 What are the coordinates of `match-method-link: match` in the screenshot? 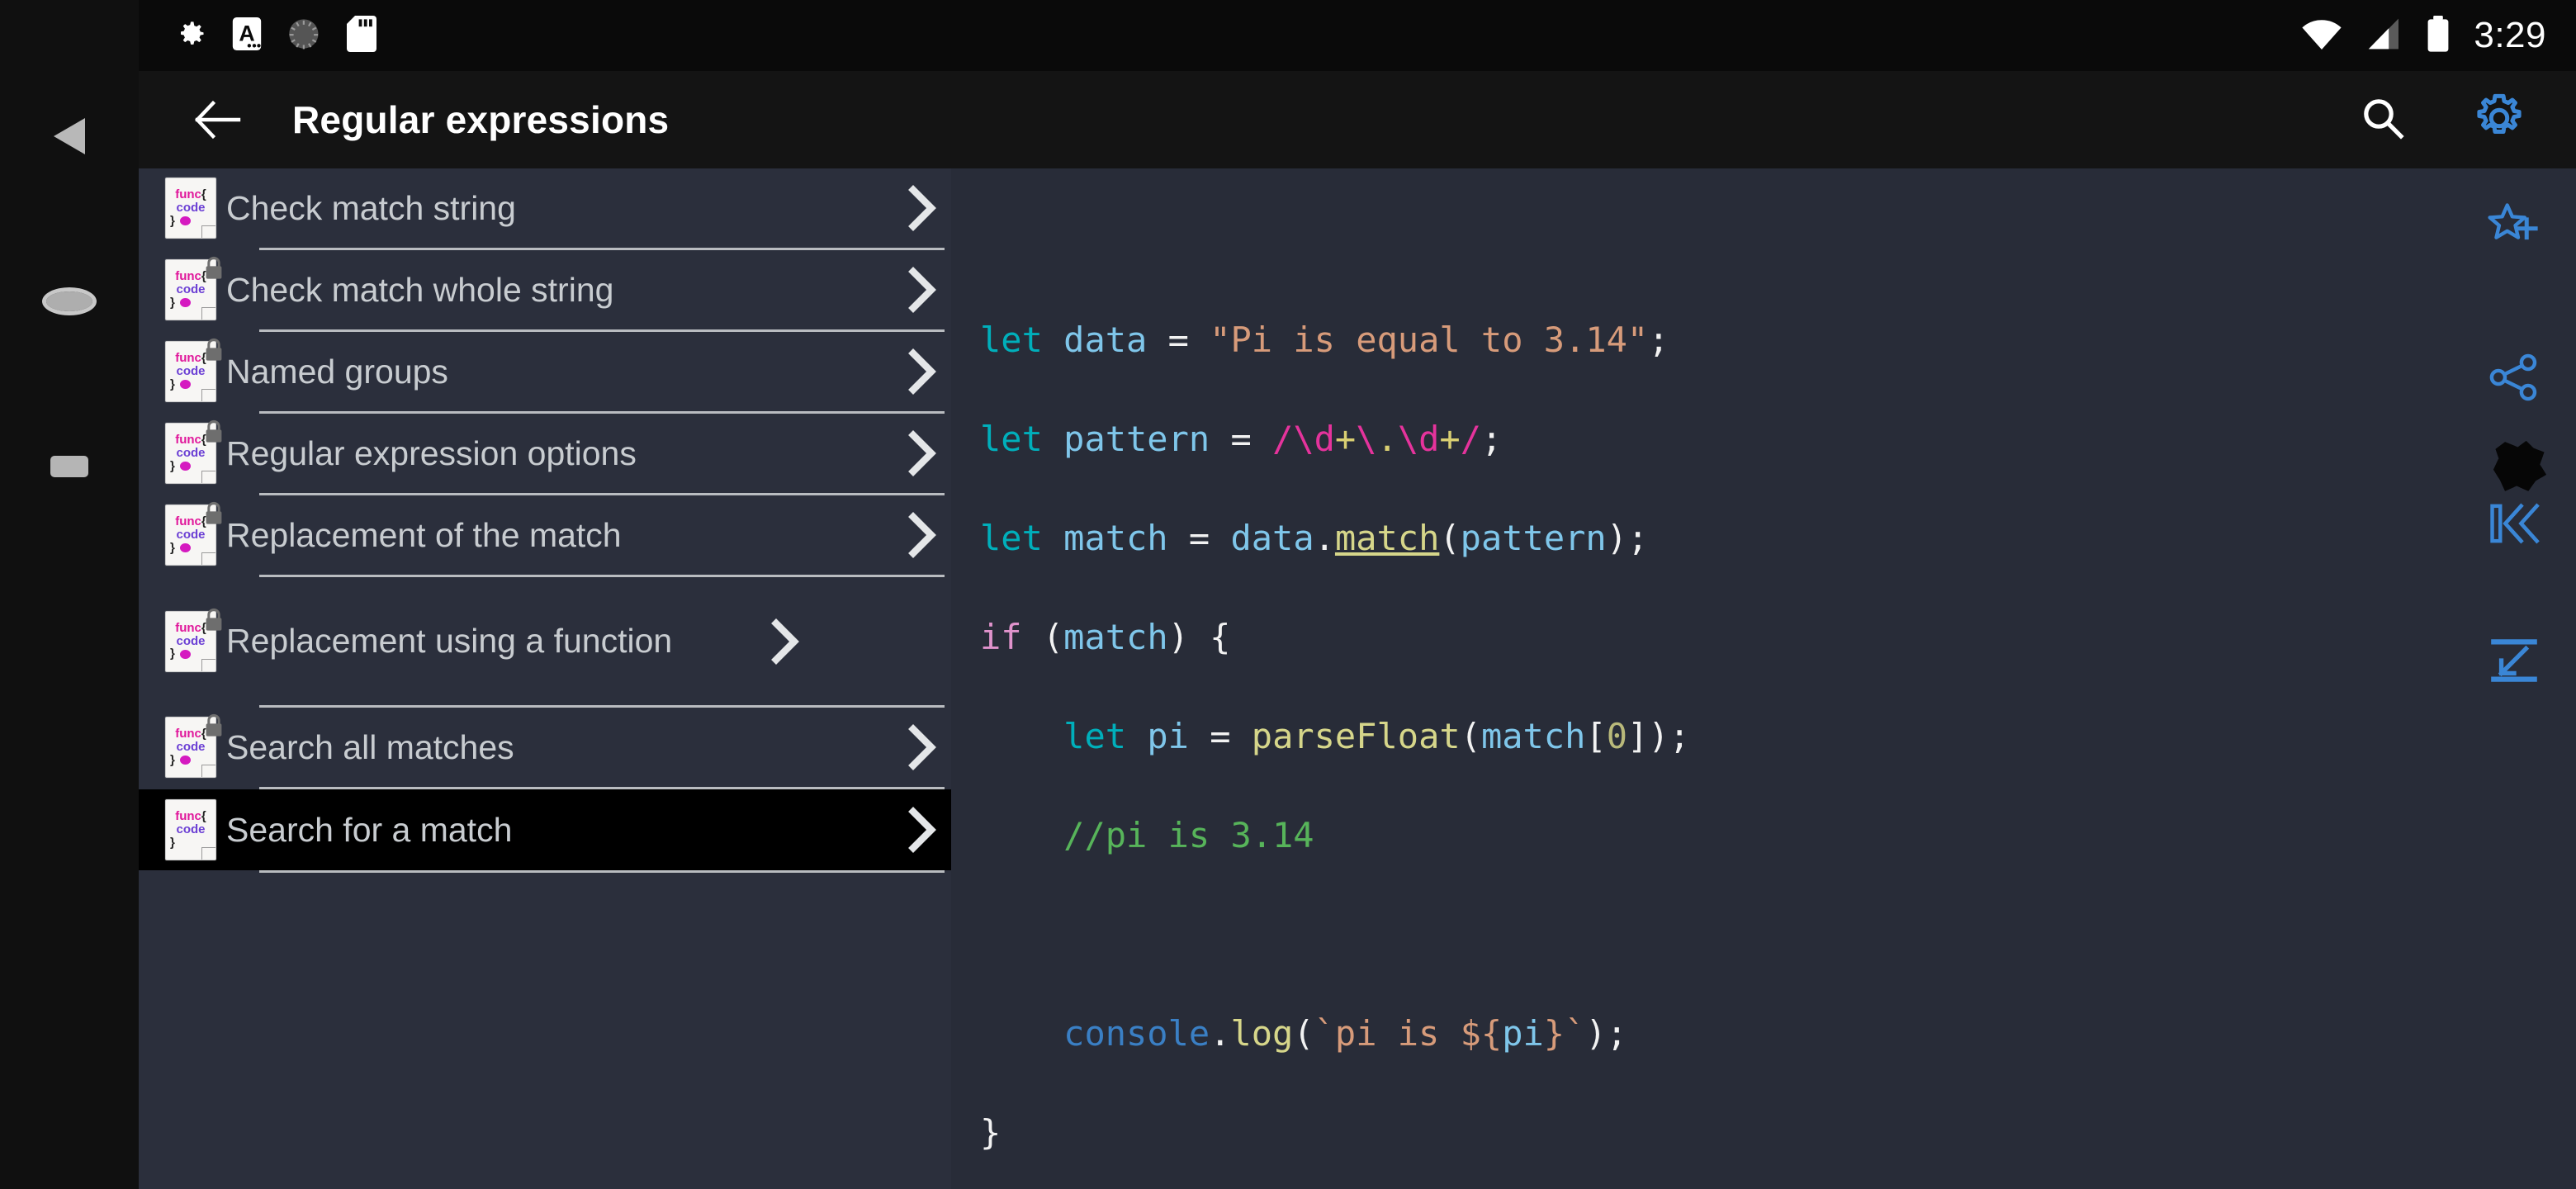 It's located at (1387, 538).